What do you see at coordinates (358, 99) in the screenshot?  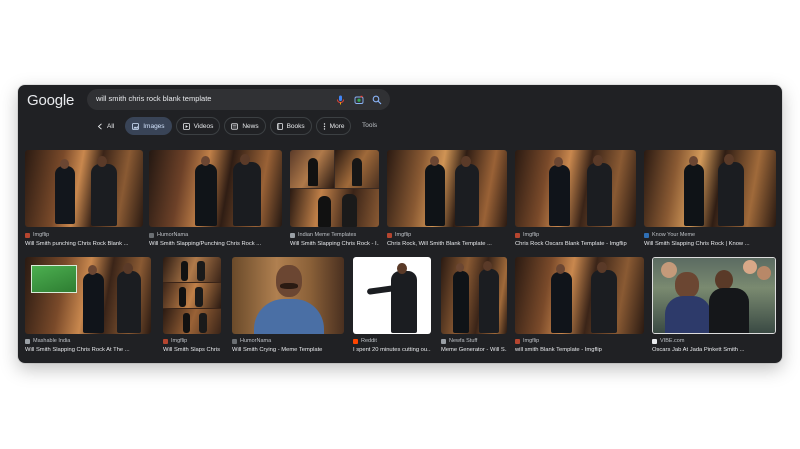 I see `camera-lens-icon` at bounding box center [358, 99].